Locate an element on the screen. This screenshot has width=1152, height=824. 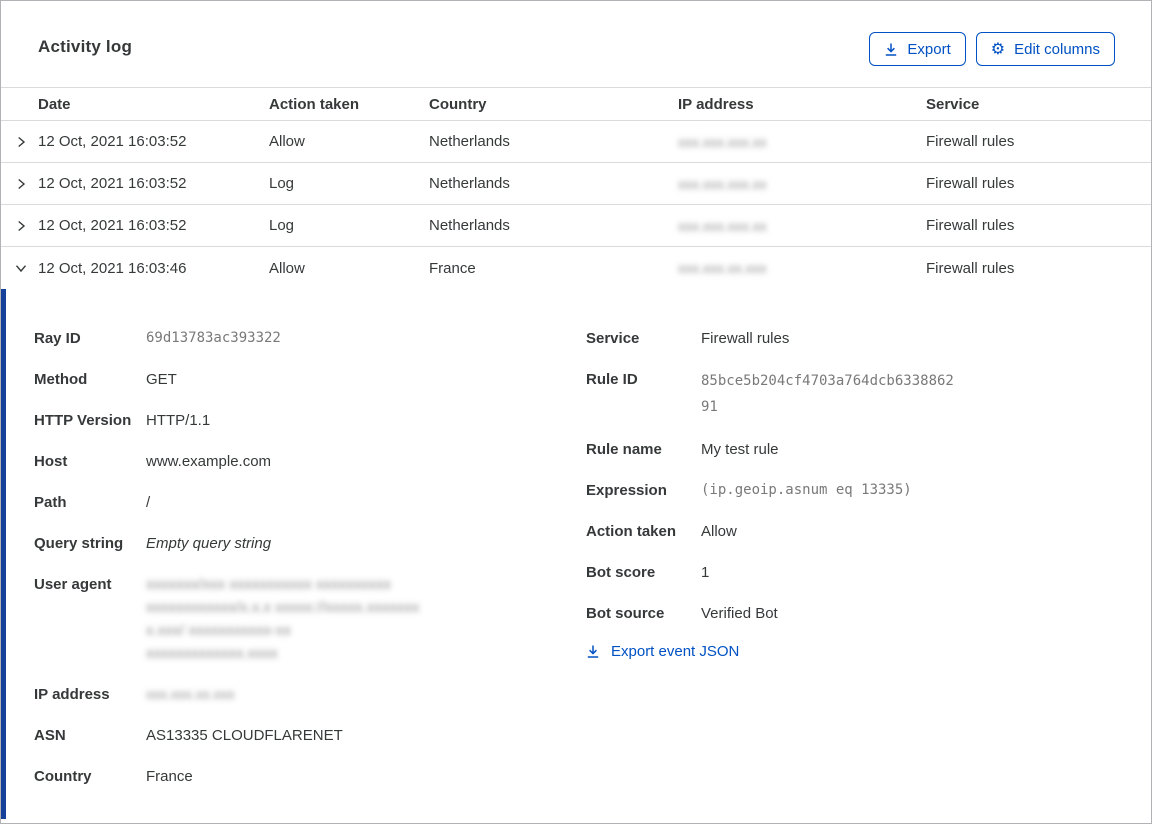
field-label: Bot score is located at coordinates (621, 572).